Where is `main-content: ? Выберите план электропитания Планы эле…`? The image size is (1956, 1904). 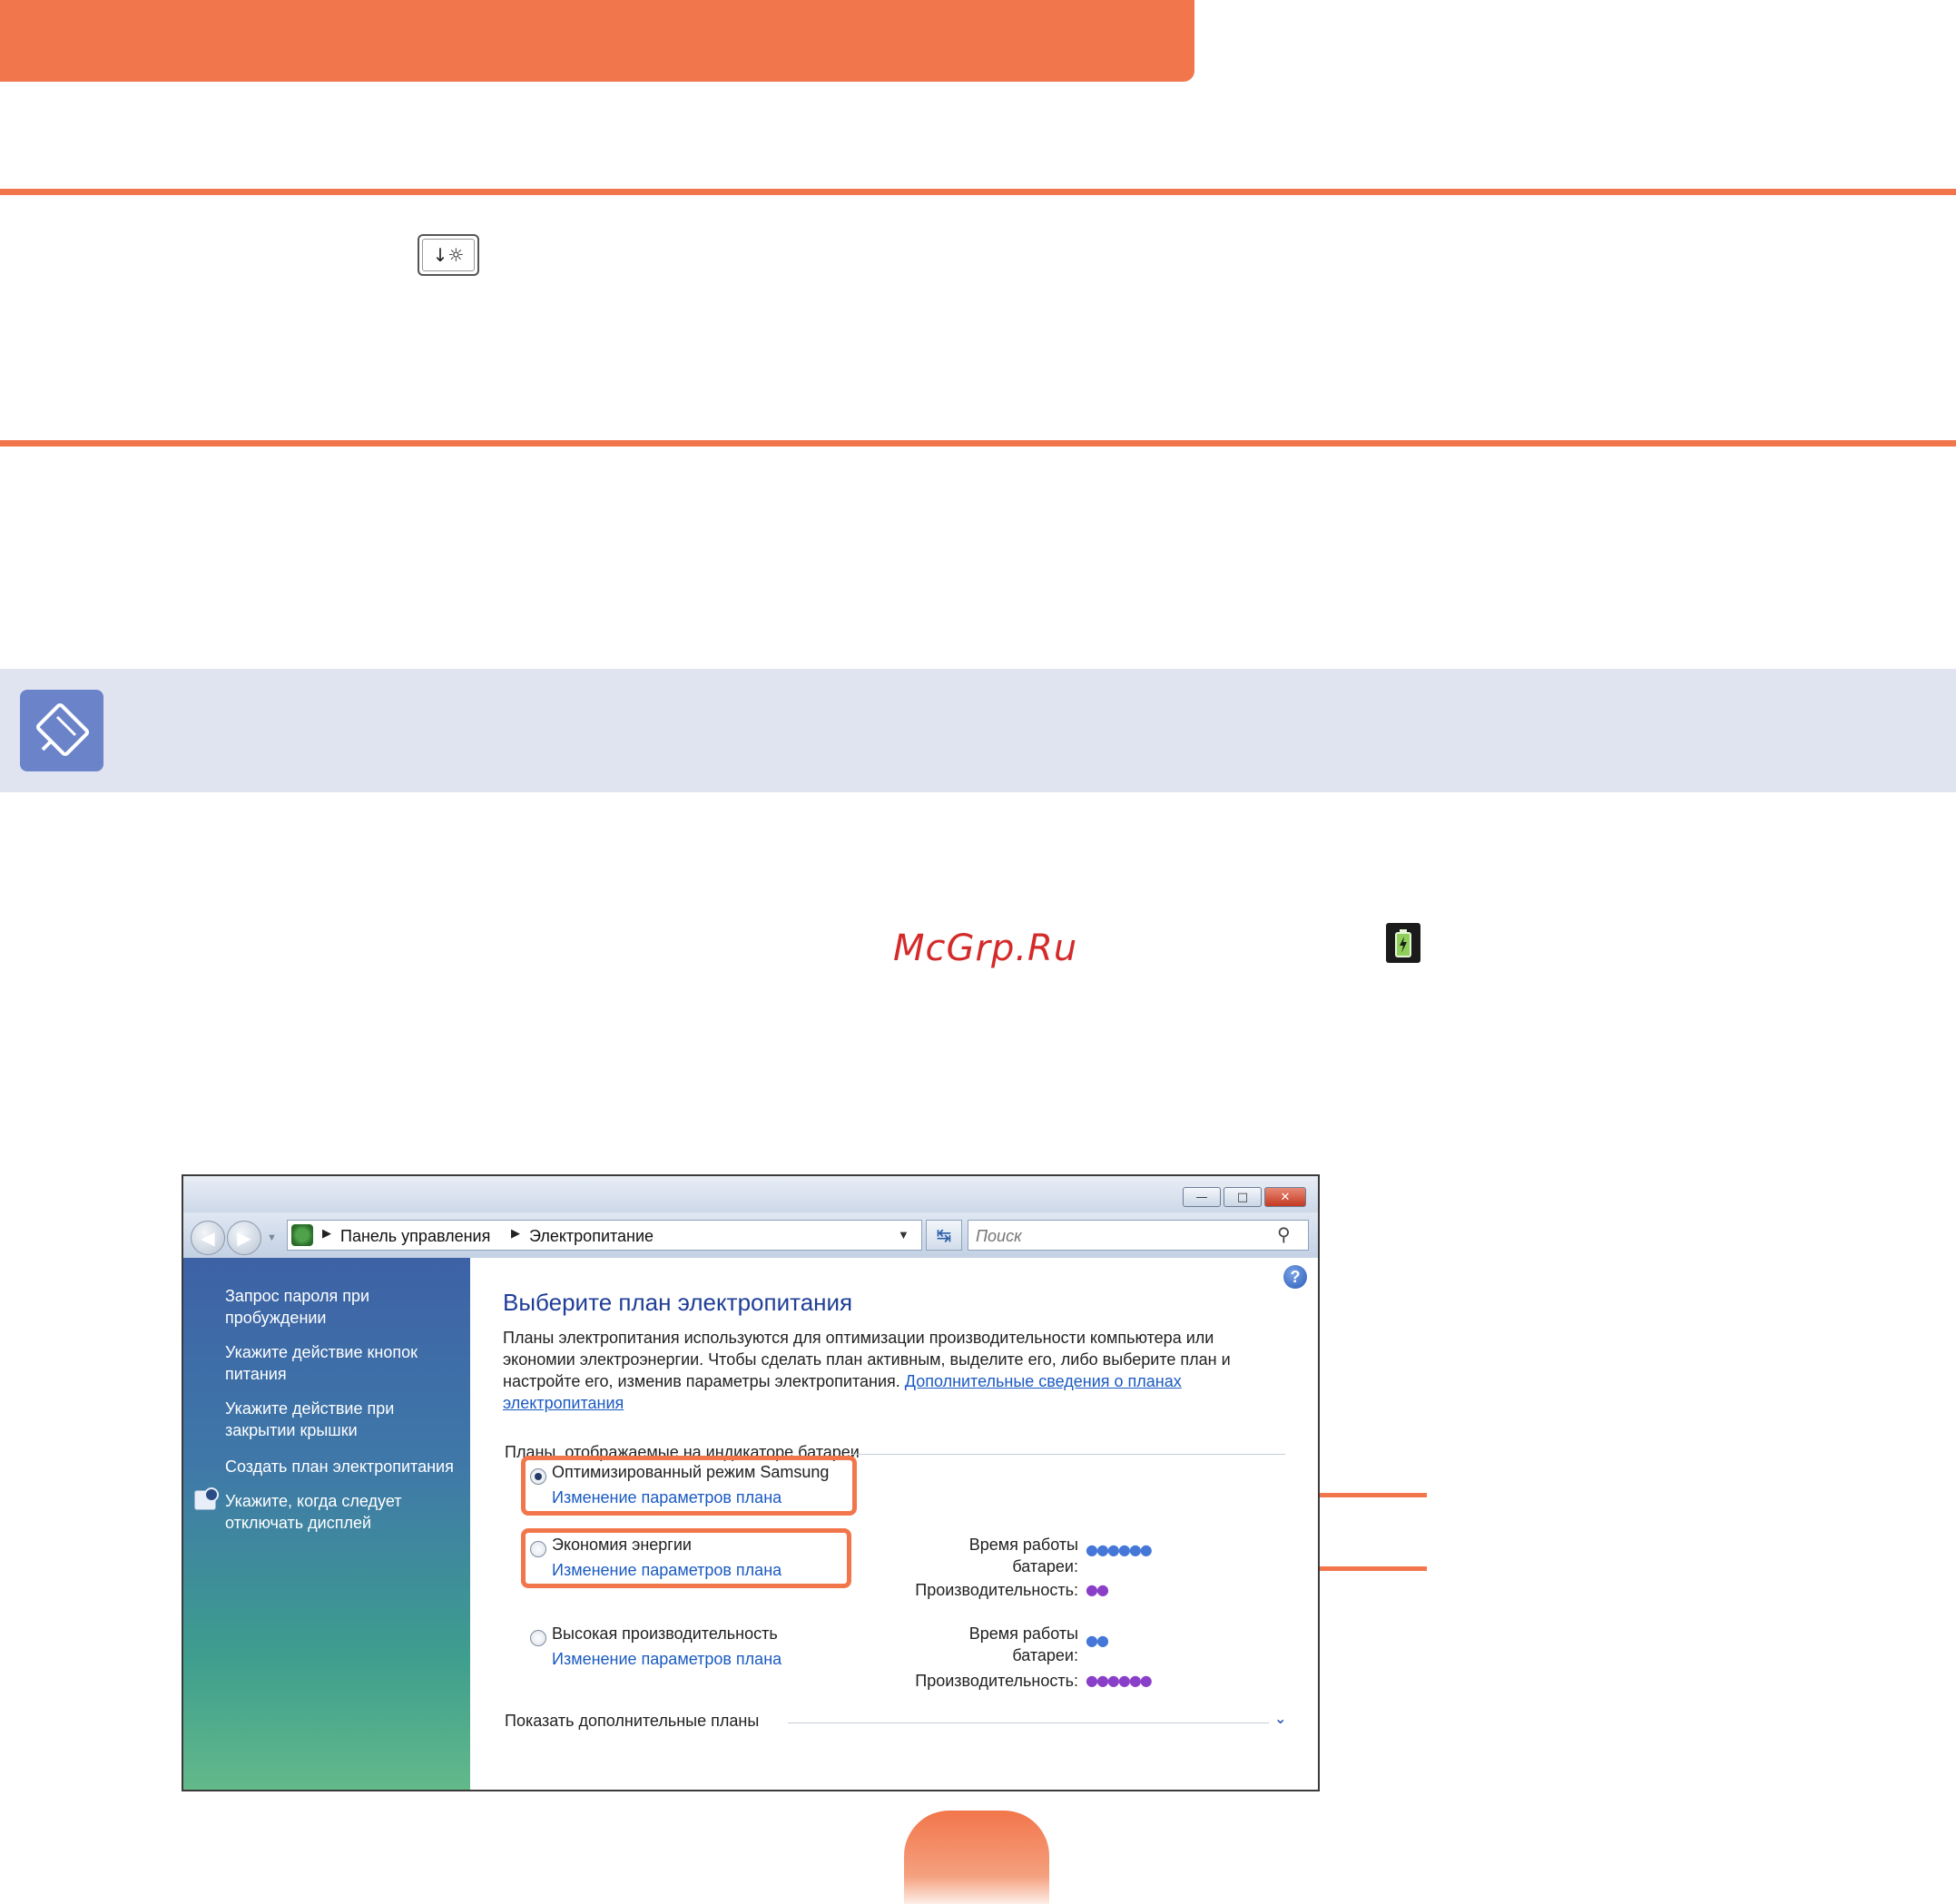
main-content: ? Выберите план электропитания Планы эле… is located at coordinates (894, 1524).